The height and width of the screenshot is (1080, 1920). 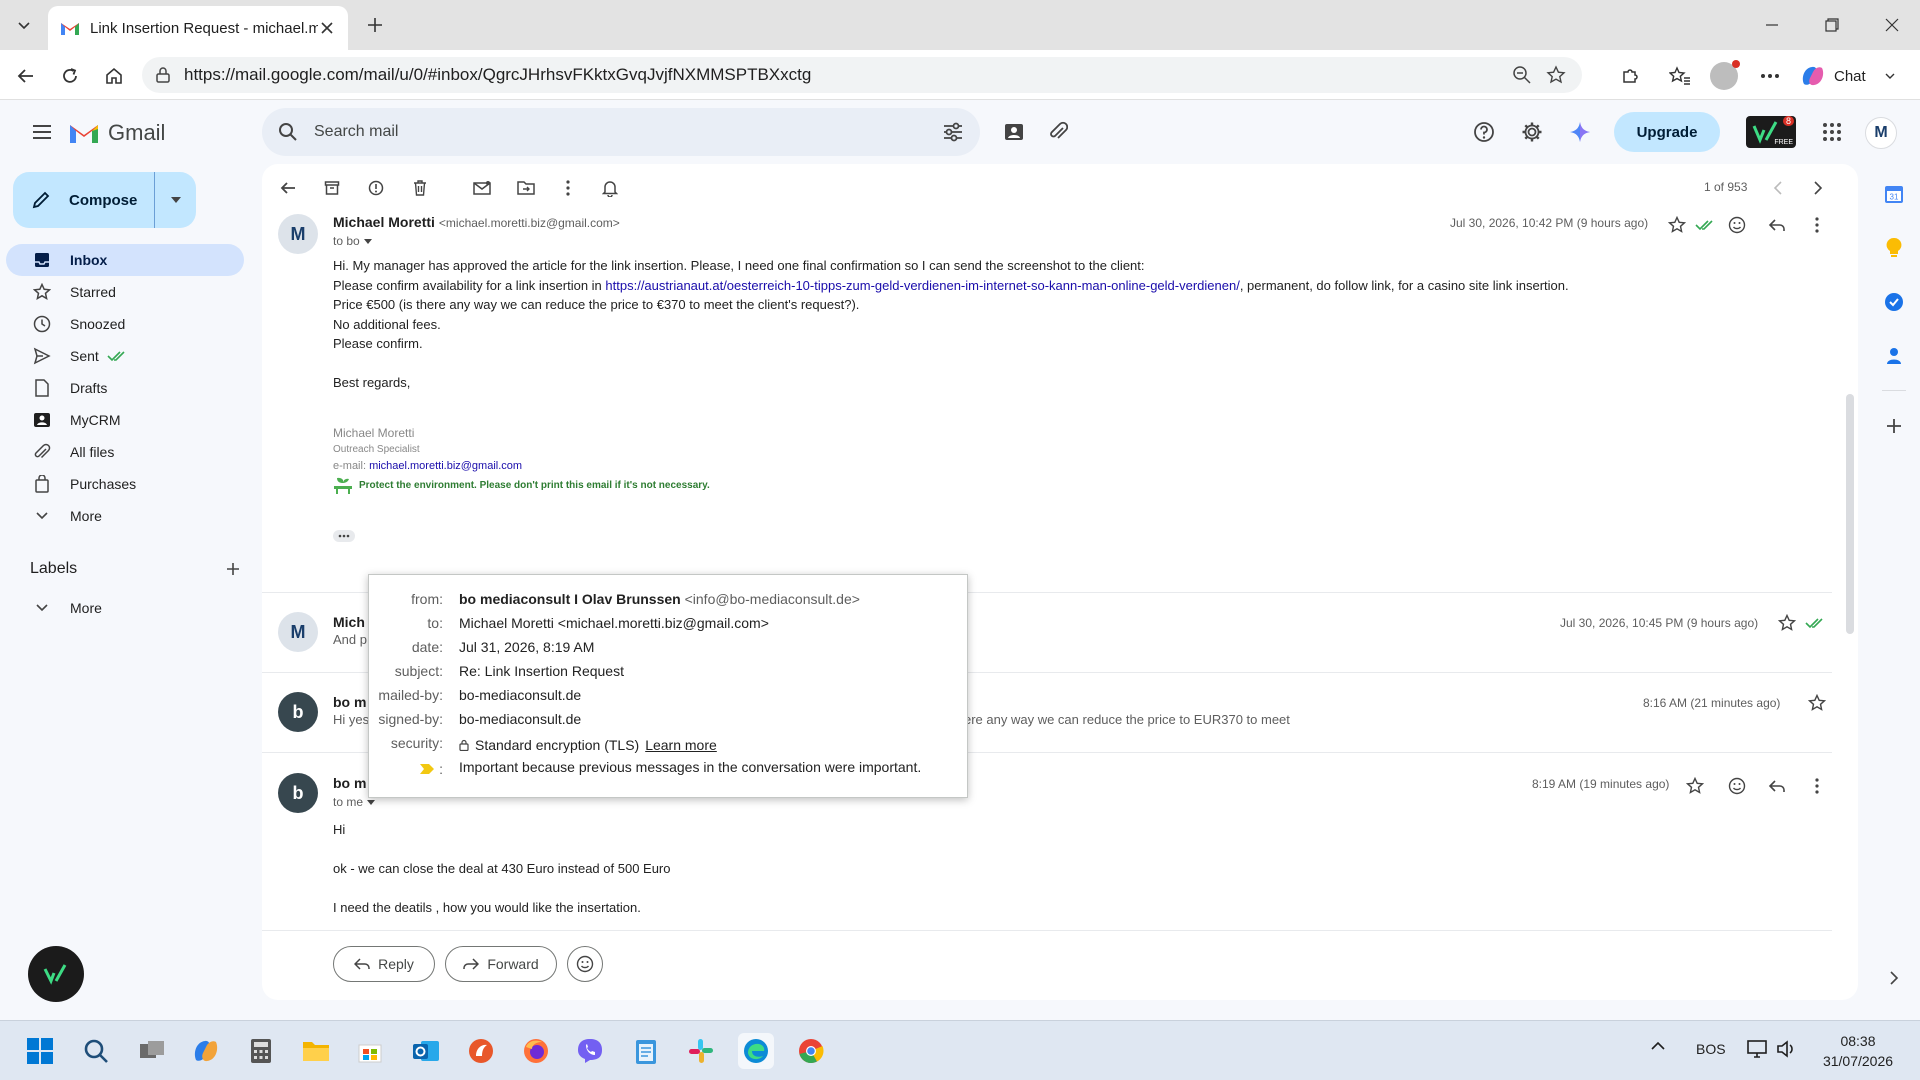 What do you see at coordinates (681, 745) in the screenshot?
I see `learn-more-link: Learn more` at bounding box center [681, 745].